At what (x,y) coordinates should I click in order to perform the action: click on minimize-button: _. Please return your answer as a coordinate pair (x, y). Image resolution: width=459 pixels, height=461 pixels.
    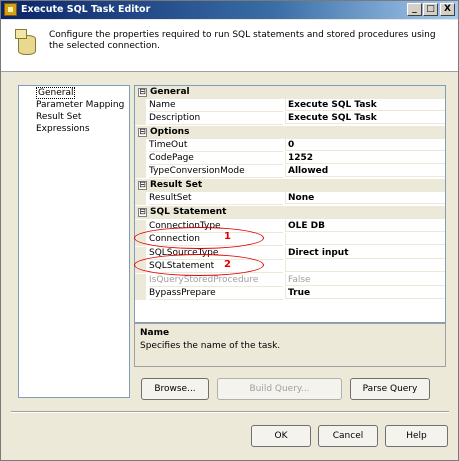
    Looking at the image, I should click on (414, 9).